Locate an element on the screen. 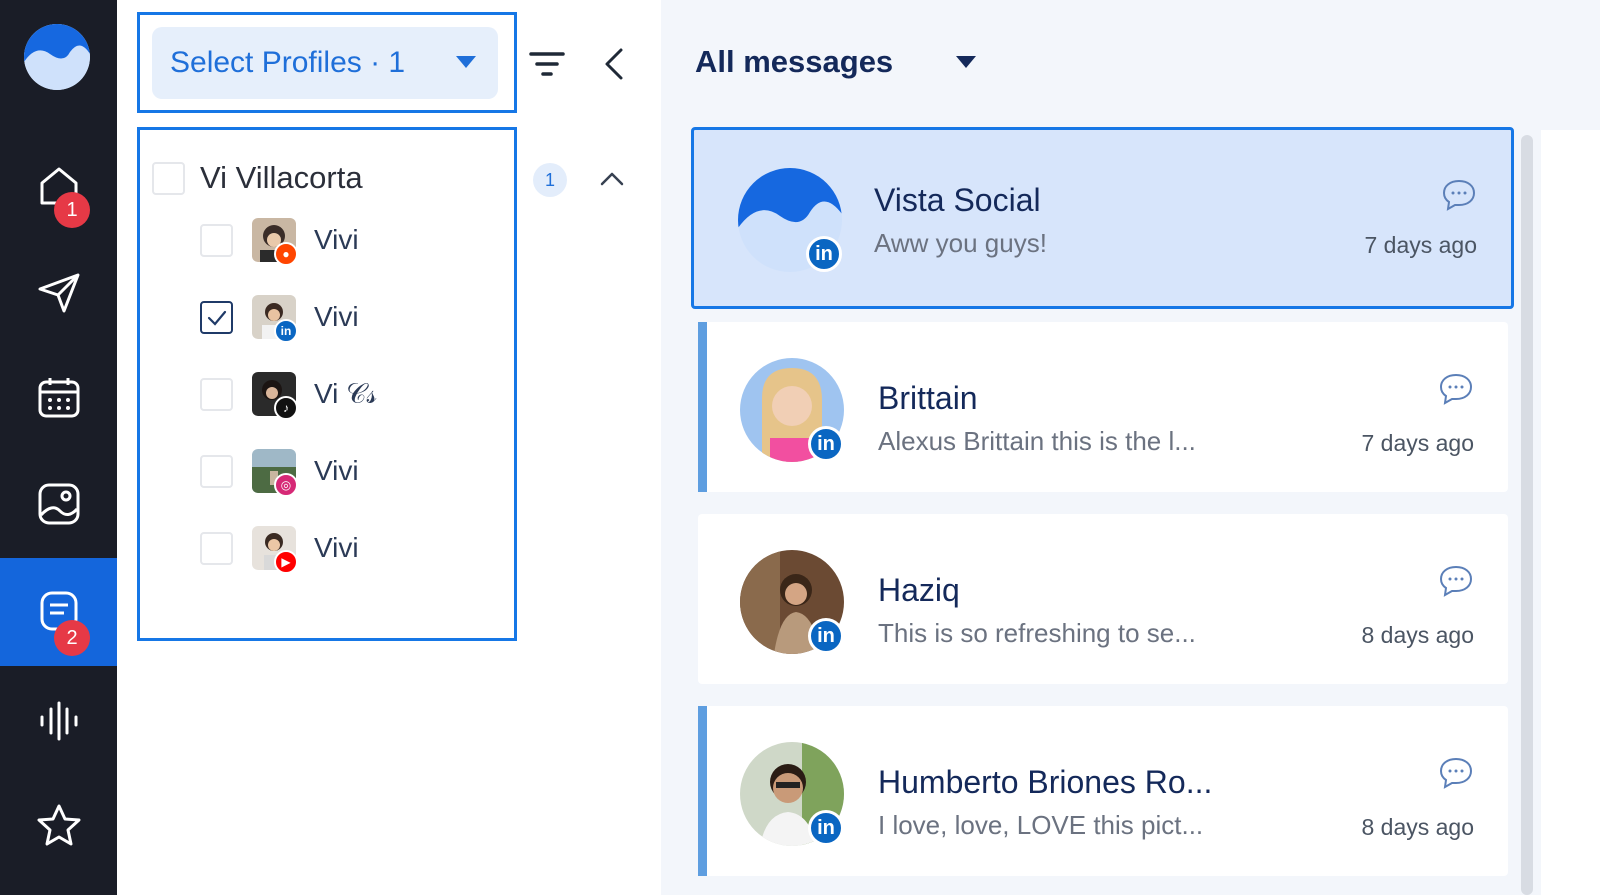 Image resolution: width=1600 pixels, height=895 pixels. vista-social-logo is located at coordinates (57, 57).